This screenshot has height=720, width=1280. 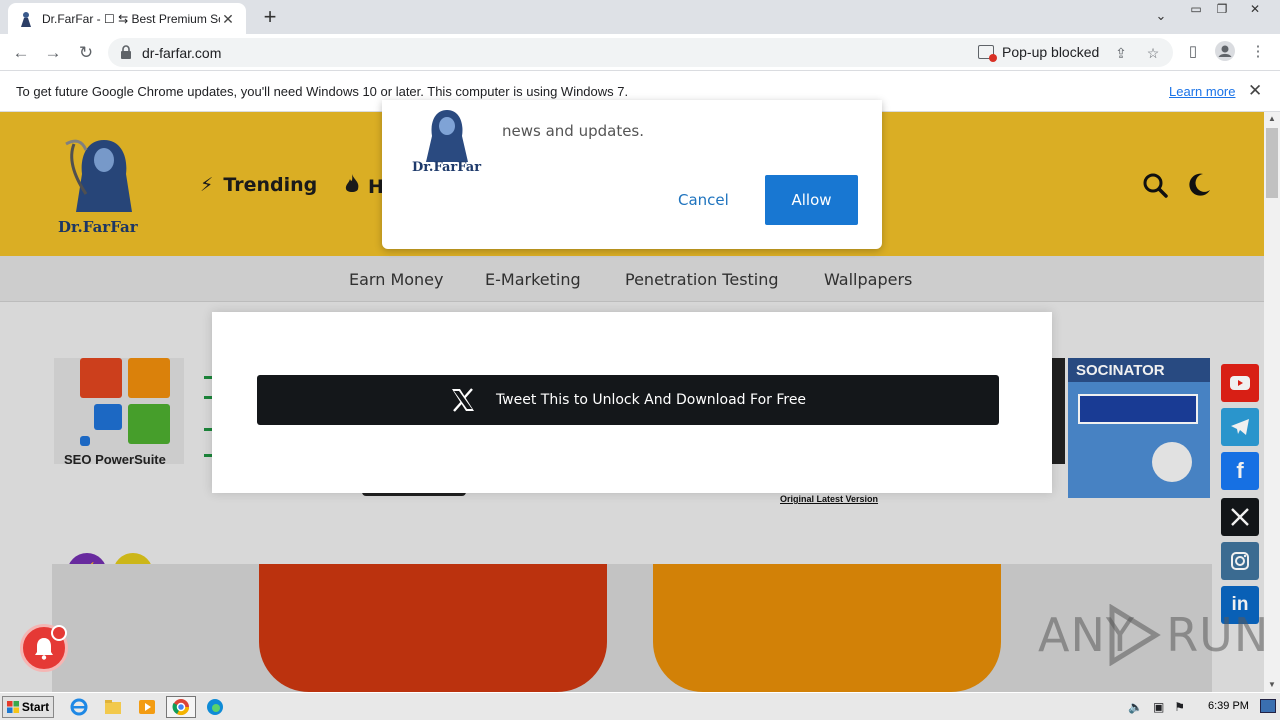 What do you see at coordinates (21, 53) in the screenshot?
I see `back-arrow-icon: ←` at bounding box center [21, 53].